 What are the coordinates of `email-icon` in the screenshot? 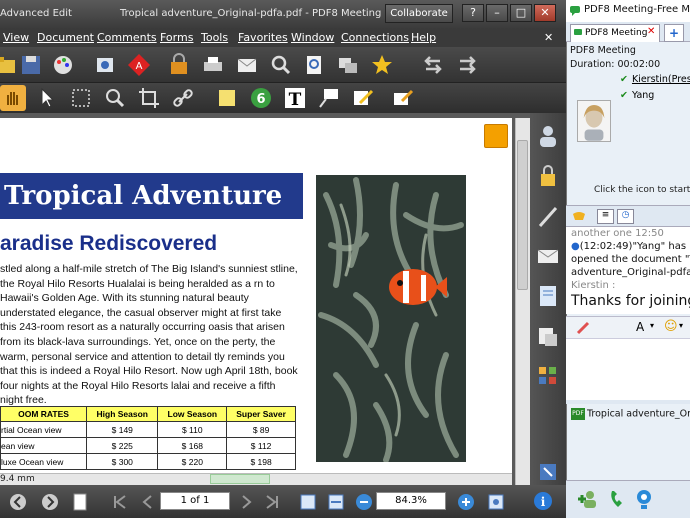 It's located at (247, 65).